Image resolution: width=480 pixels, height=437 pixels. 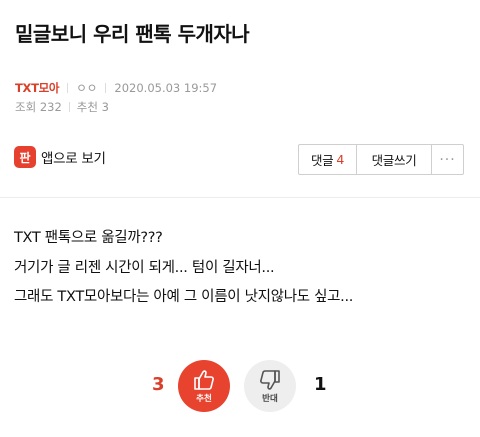 What do you see at coordinates (37, 88) in the screenshot?
I see `board-link: TXT모아` at bounding box center [37, 88].